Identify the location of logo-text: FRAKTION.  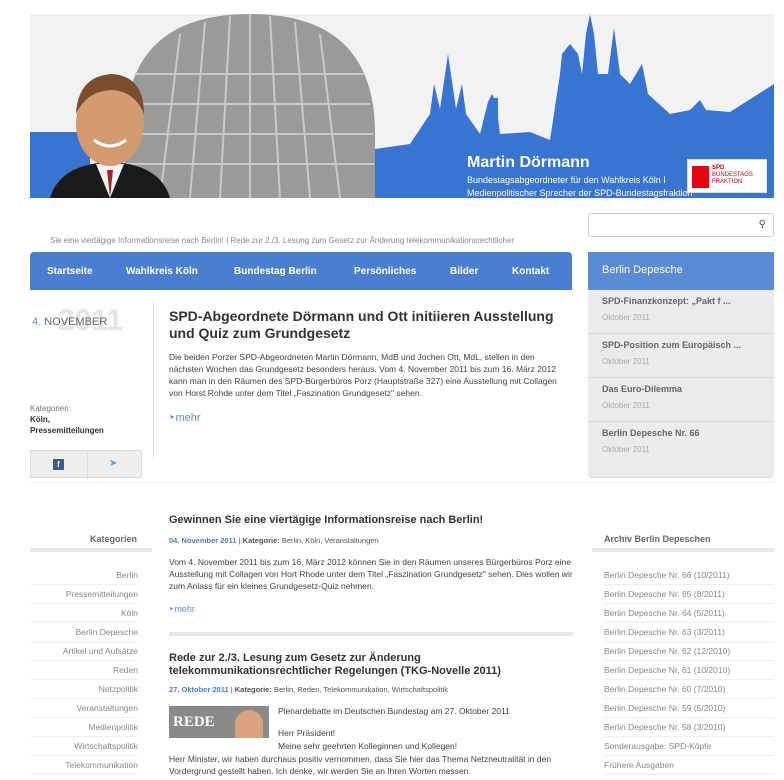
(727, 182).